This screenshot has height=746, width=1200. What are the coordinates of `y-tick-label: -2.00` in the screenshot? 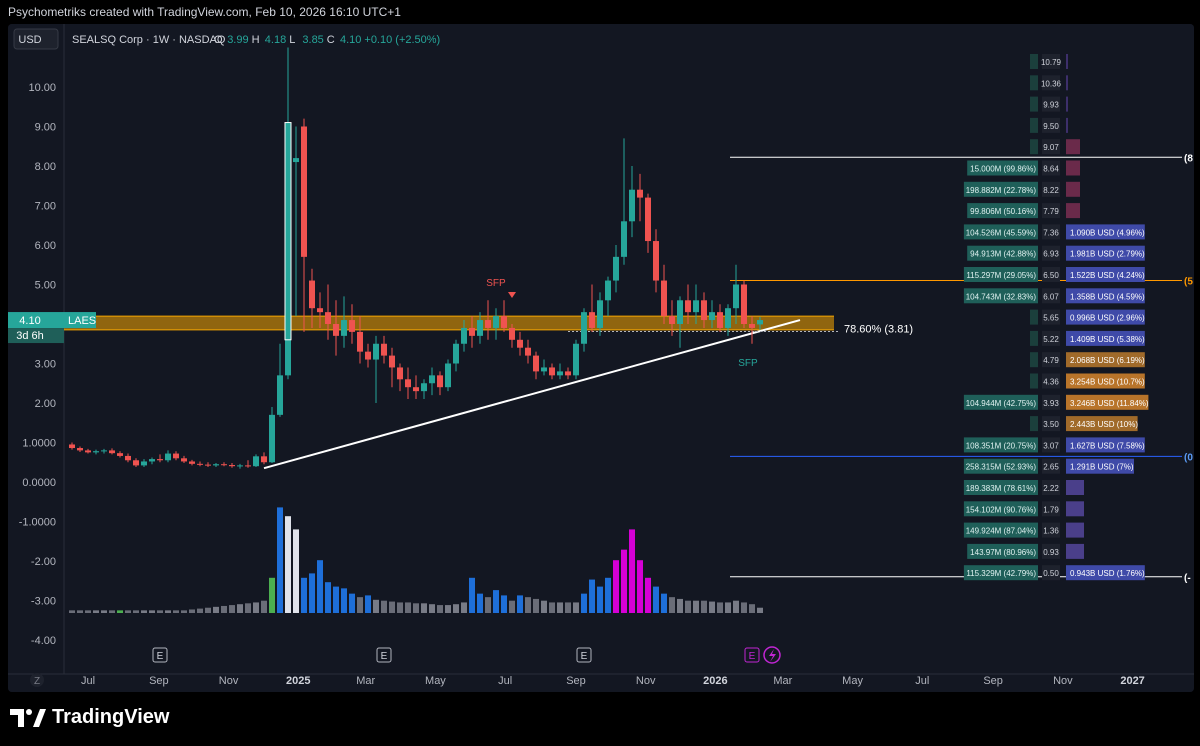 It's located at (43, 562).